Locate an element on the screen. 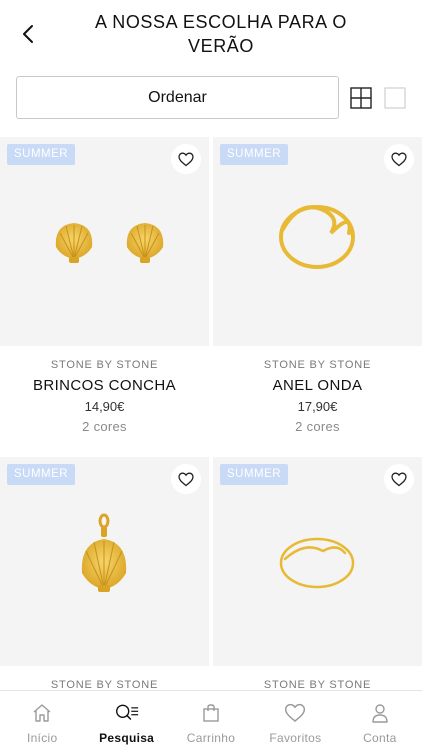 Image resolution: width=422 pixels, height=750 pixels. bag-icon is located at coordinates (211, 713).